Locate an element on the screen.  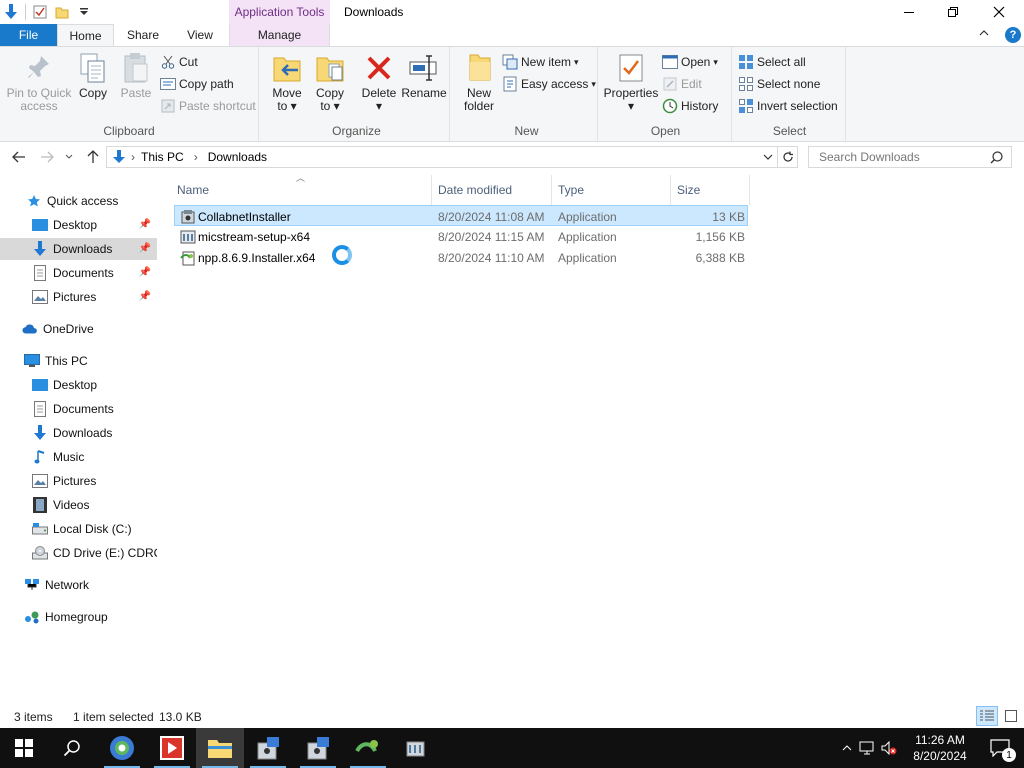
new-folder-icon is located at coordinates (62, 12).